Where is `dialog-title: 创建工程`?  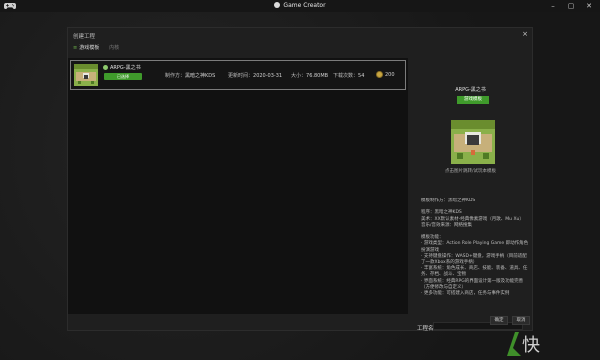 dialog-title: 创建工程 is located at coordinates (84, 37).